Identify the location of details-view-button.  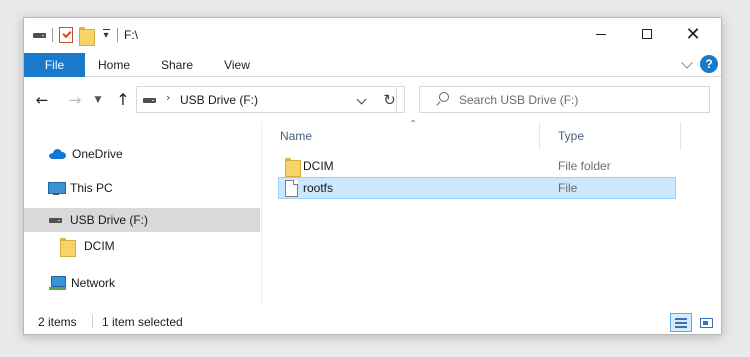
(681, 322).